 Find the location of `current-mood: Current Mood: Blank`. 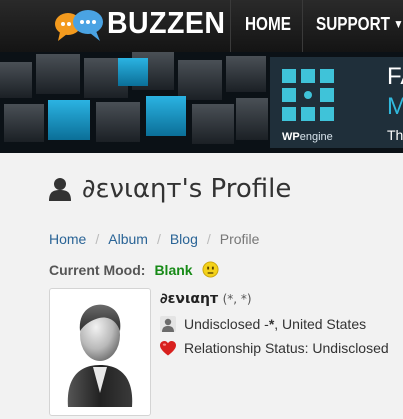

current-mood: Current Mood: Blank is located at coordinates (134, 269).